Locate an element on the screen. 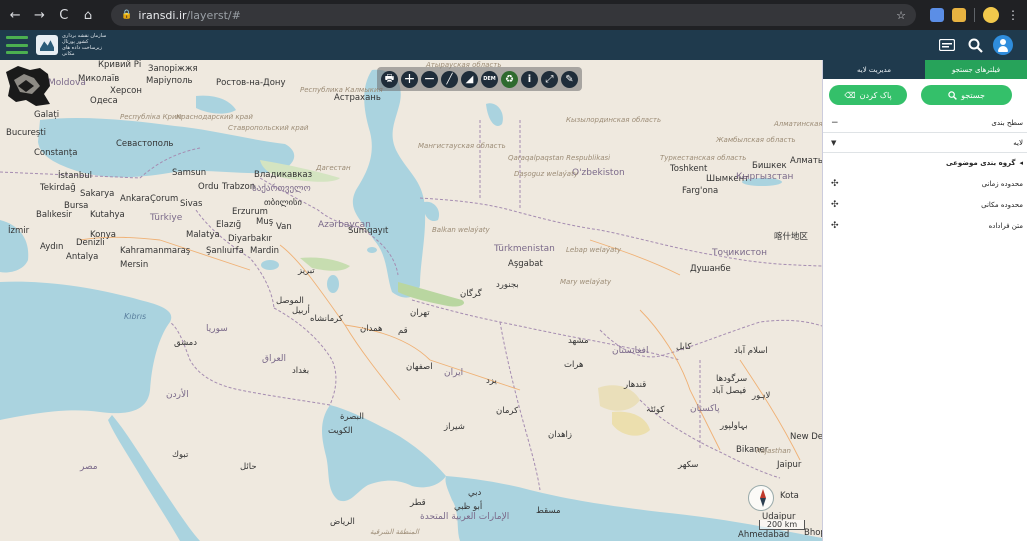 This screenshot has height=541, width=1027. search-icon is located at coordinates (975, 45).